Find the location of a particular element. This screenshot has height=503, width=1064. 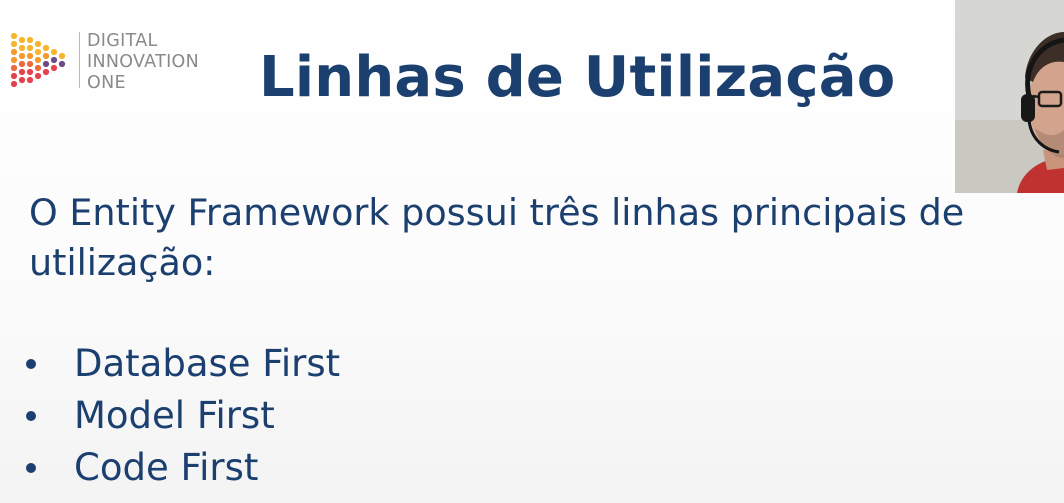

slide-title: Linhas de Utilização is located at coordinates (577, 77).